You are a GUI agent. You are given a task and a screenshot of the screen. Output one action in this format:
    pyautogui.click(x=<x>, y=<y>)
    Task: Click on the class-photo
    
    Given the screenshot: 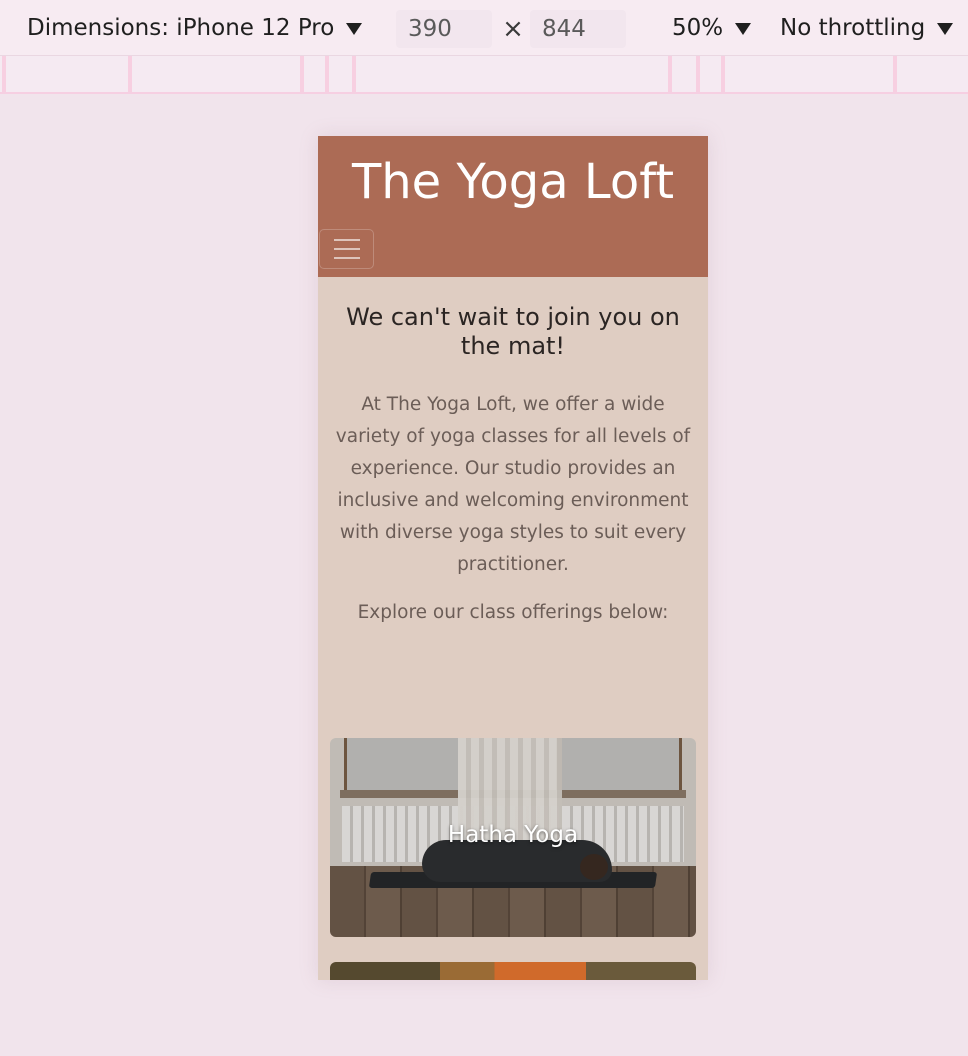 What is the action you would take?
    pyautogui.click(x=513, y=971)
    